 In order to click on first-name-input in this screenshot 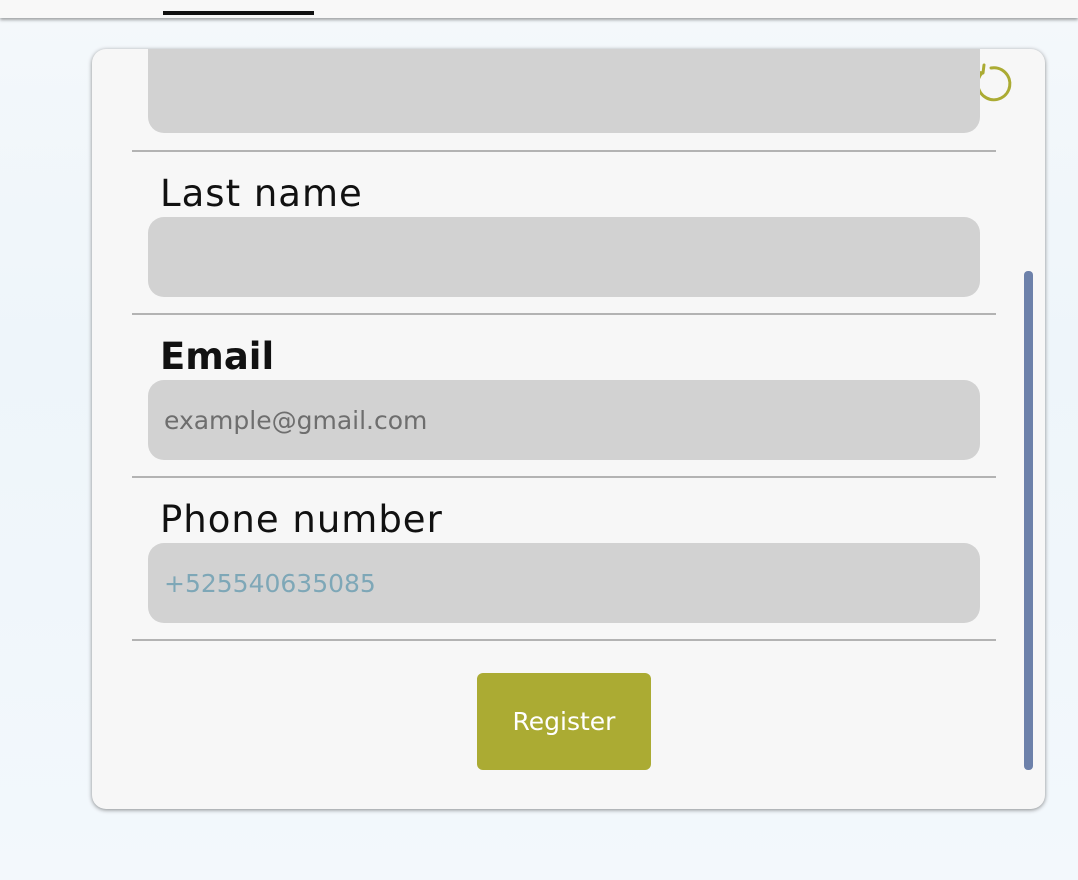, I will do `click(564, 91)`.